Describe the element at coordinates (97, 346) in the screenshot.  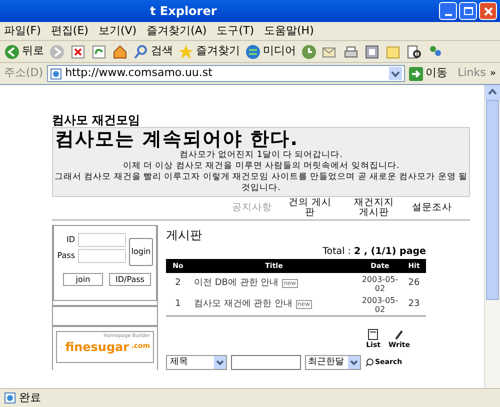
I see `banner-logo-text: finesugar` at that location.